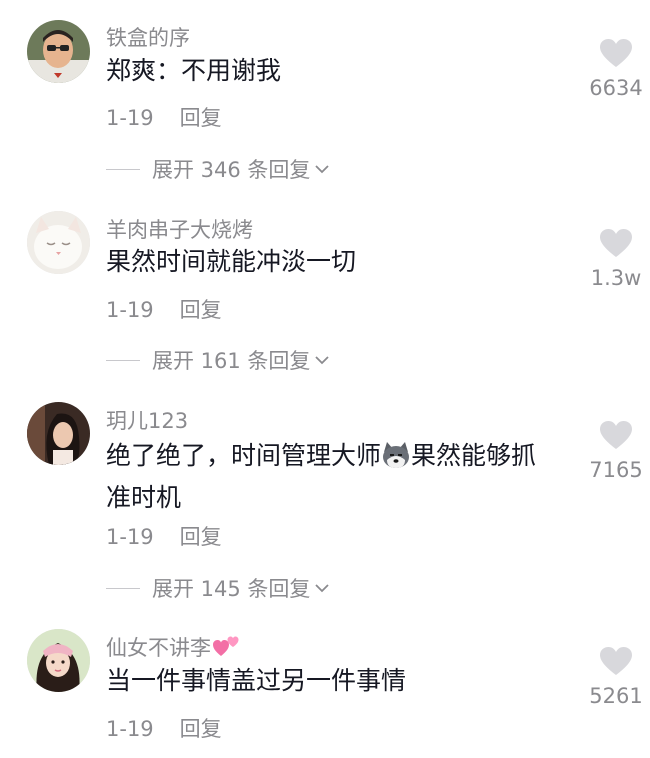  I want to click on like-count: 1.3w, so click(616, 278).